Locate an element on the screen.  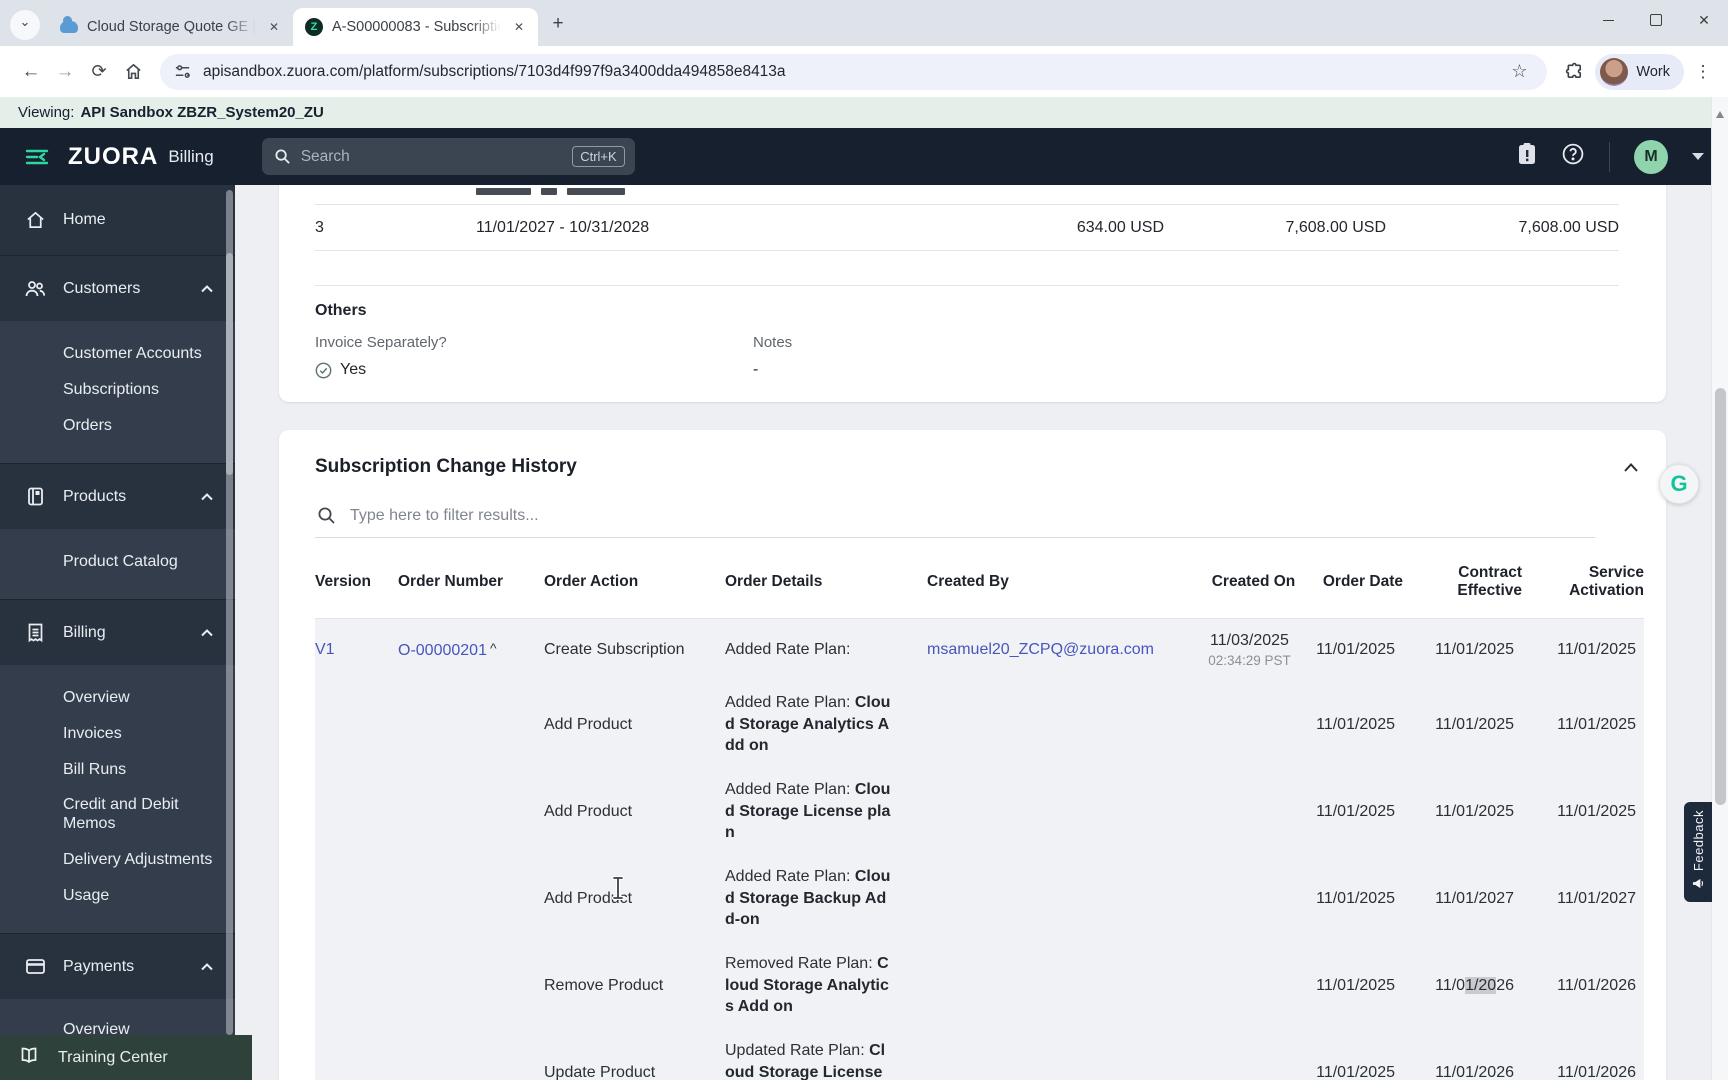
col-version: Version is located at coordinates (343, 581).